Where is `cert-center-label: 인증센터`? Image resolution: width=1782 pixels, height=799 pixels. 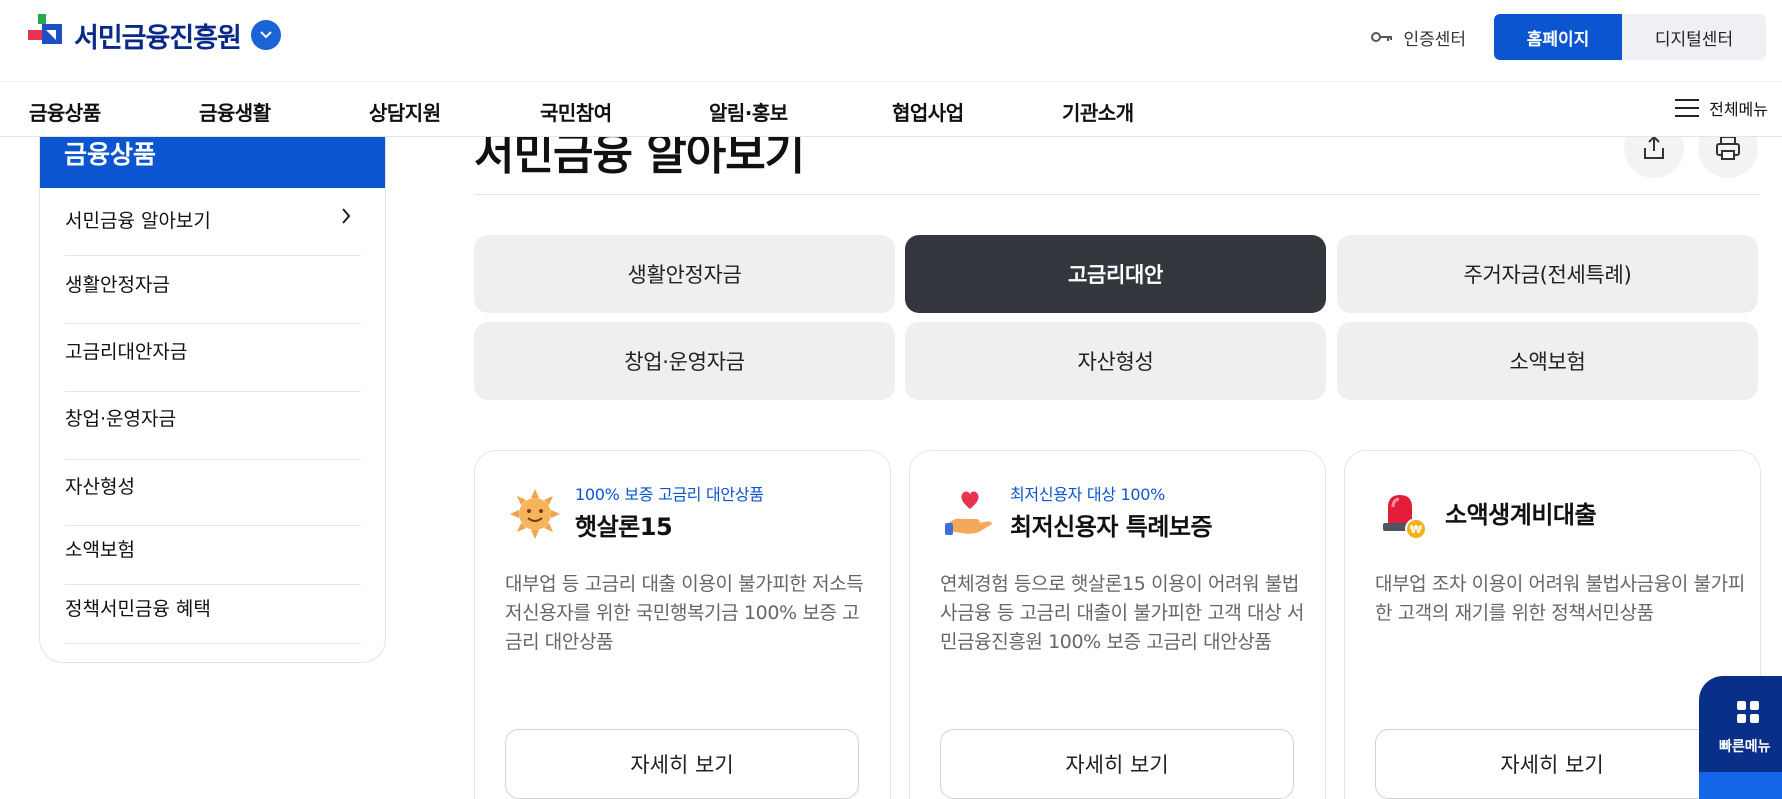 cert-center-label: 인증센터 is located at coordinates (1434, 39).